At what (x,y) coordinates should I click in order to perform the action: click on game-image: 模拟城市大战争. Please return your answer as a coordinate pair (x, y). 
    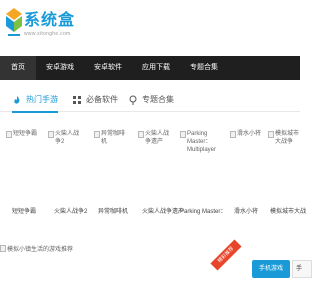
    Looking at the image, I should click on (286, 138).